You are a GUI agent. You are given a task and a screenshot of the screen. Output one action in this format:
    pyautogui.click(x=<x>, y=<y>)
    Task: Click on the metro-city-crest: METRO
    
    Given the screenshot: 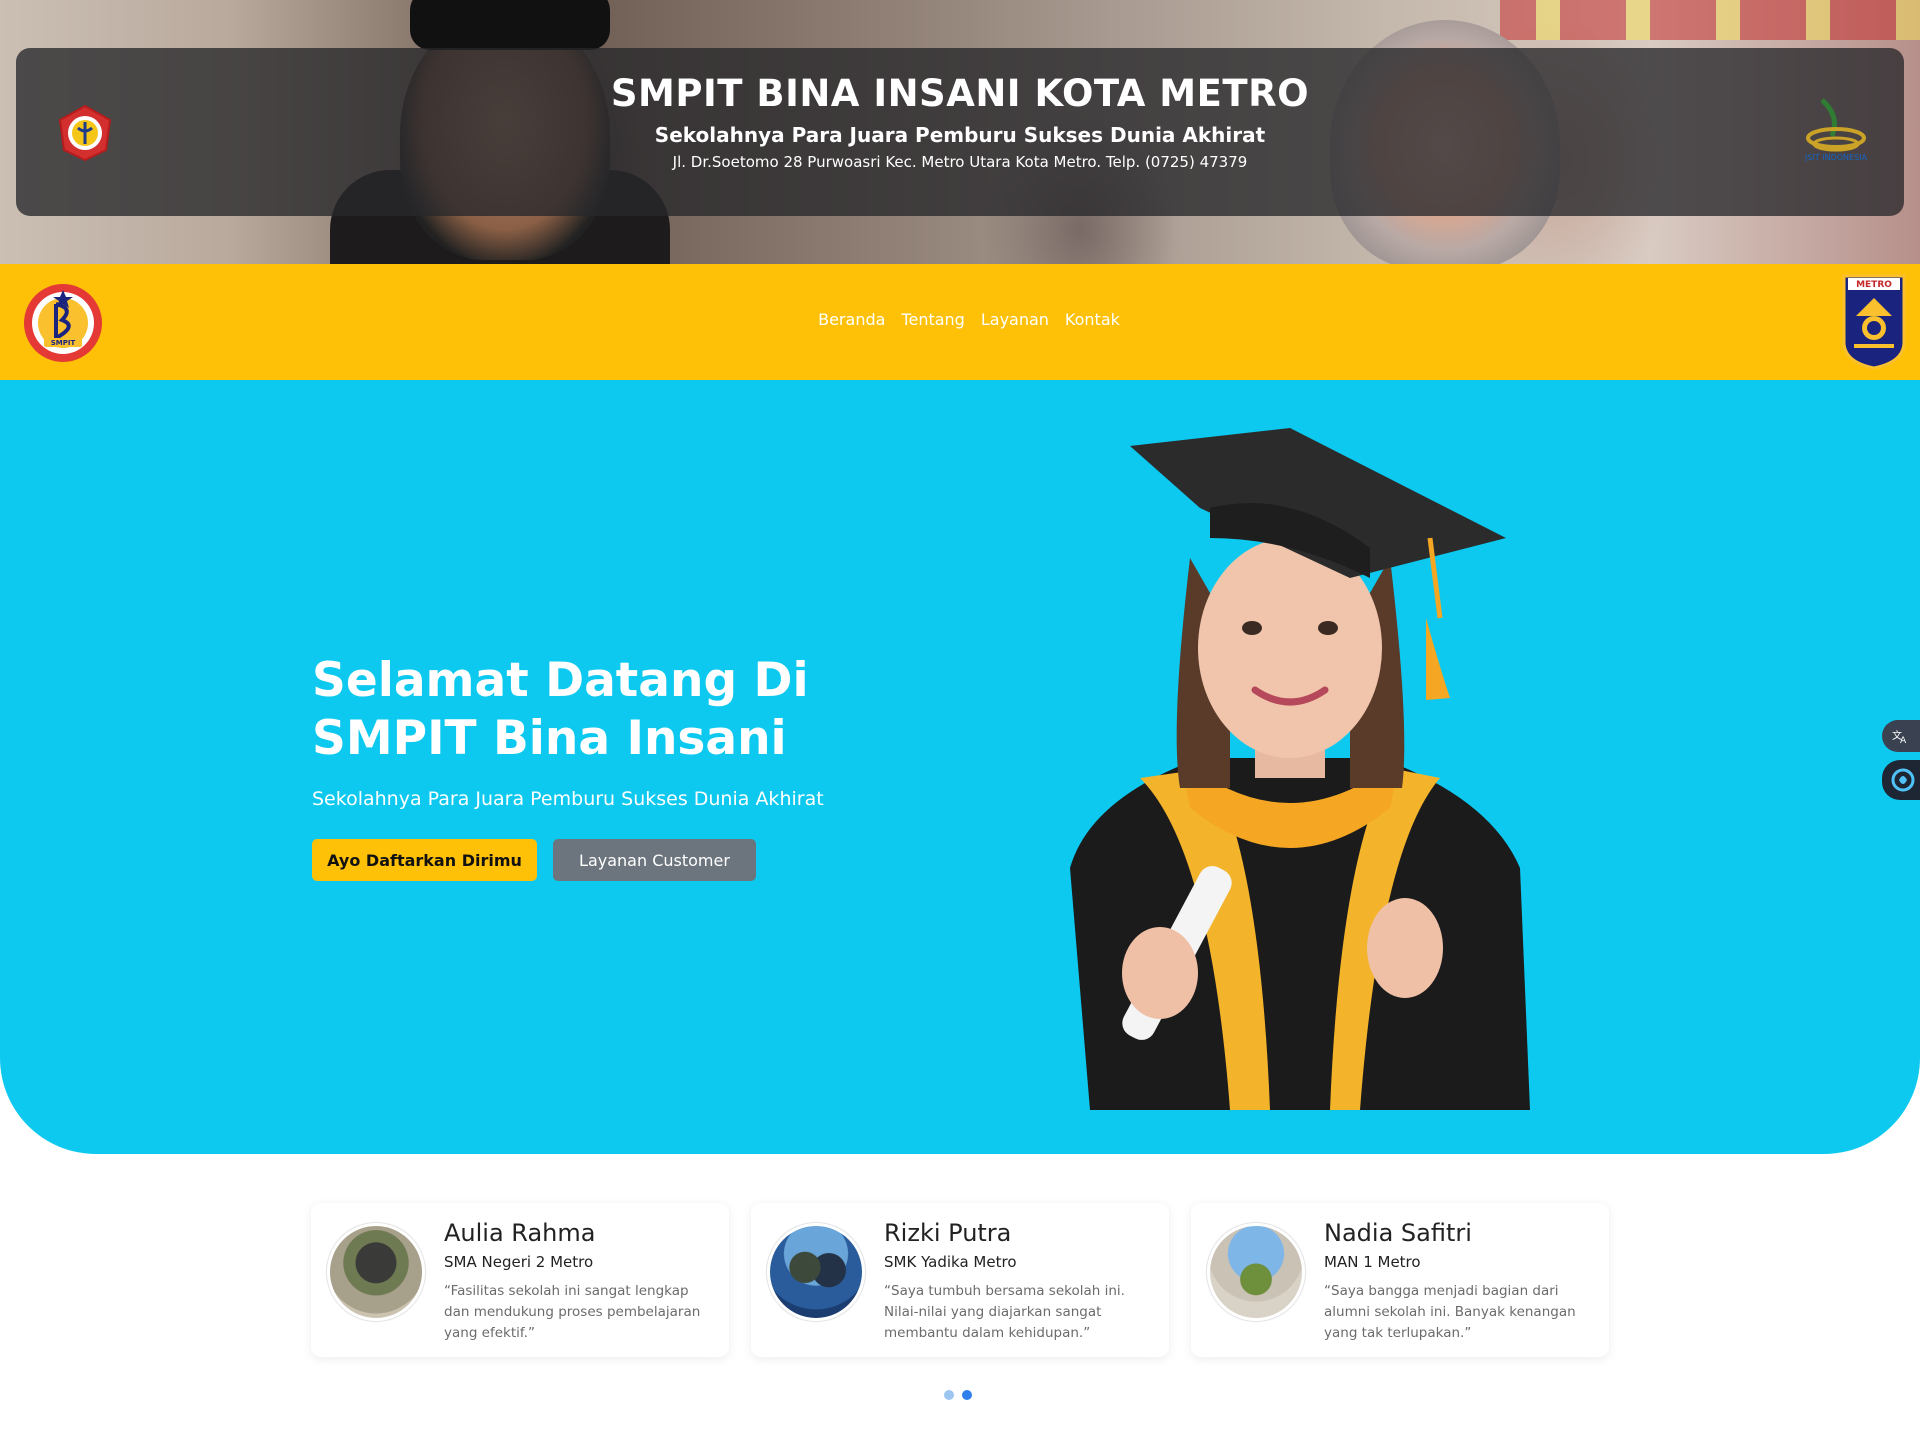 What is the action you would take?
    pyautogui.click(x=1874, y=322)
    